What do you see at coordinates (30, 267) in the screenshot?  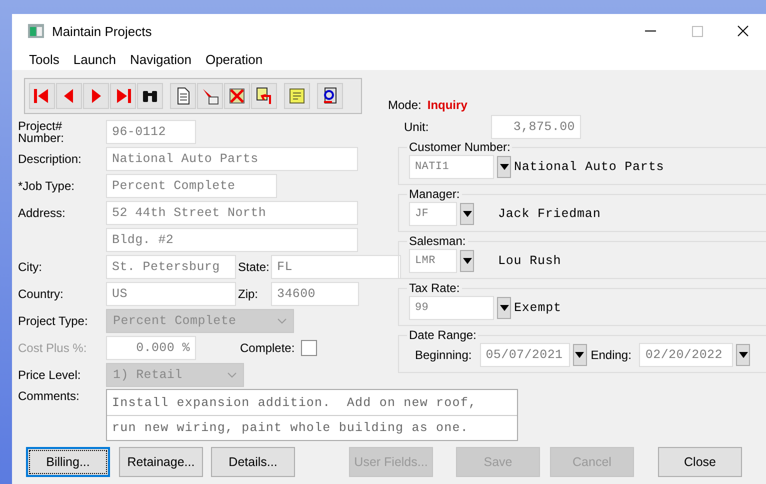 I see `field-label: City:` at bounding box center [30, 267].